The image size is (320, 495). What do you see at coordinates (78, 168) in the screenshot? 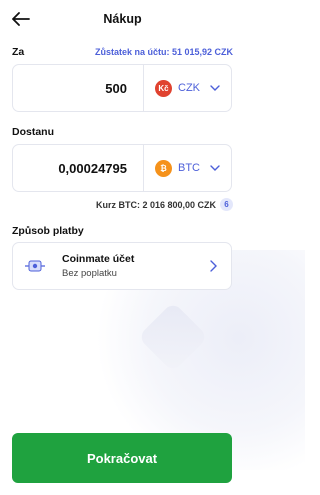
I see `to-amount-input: 0,00024795` at bounding box center [78, 168].